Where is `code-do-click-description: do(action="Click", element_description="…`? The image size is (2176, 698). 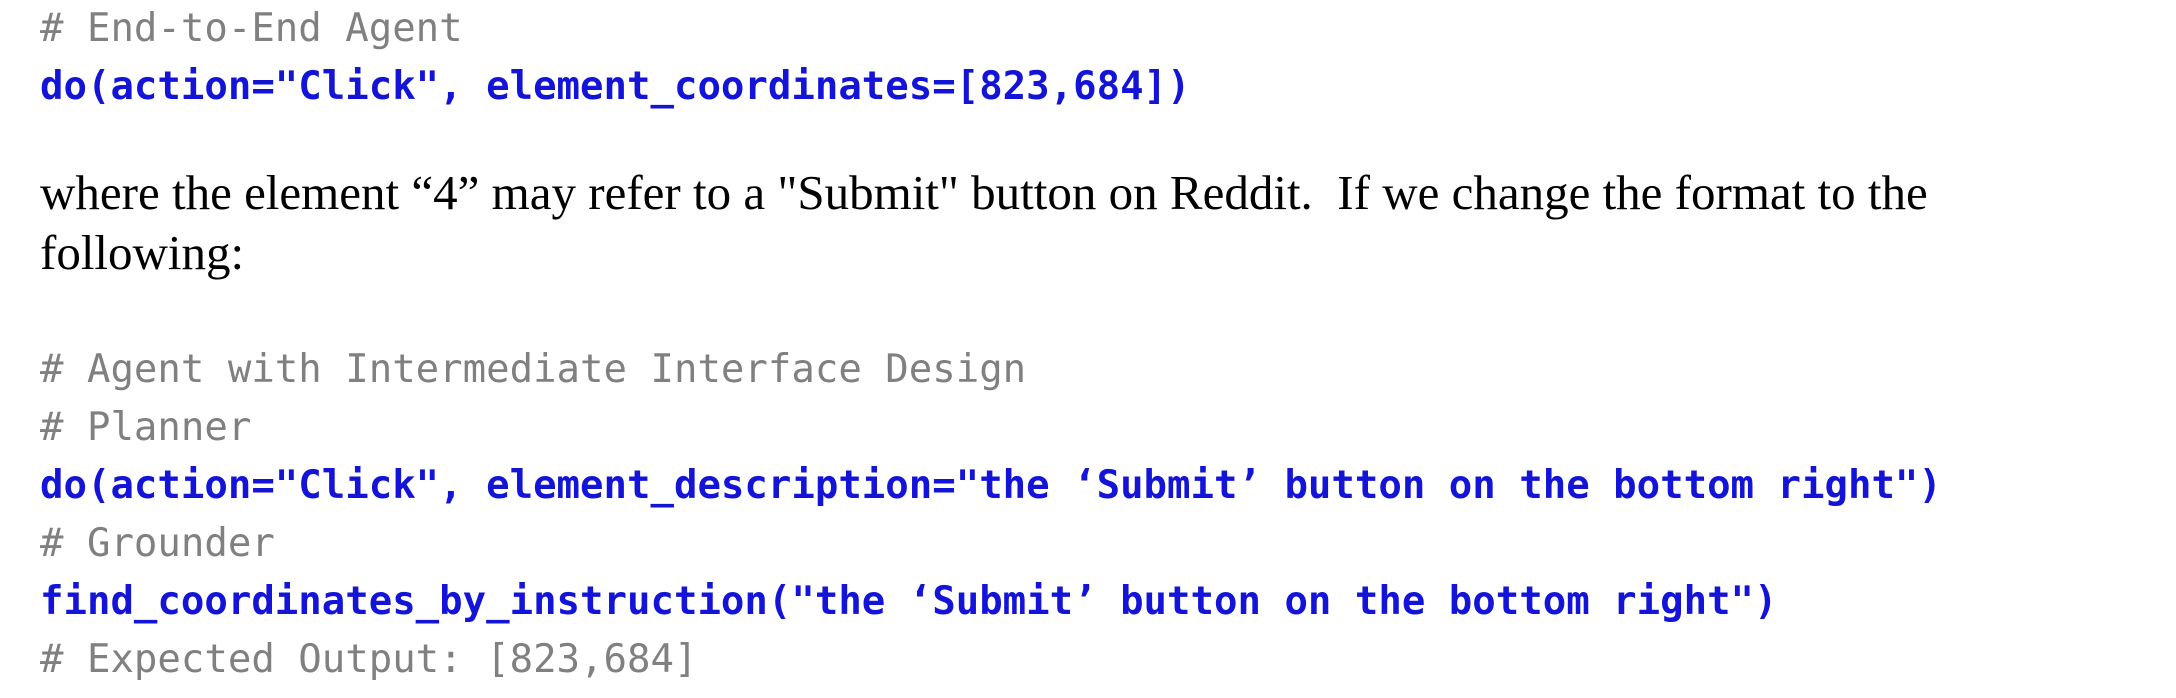
code-do-click-description: do(action="Click", element_description="… is located at coordinates (991, 485).